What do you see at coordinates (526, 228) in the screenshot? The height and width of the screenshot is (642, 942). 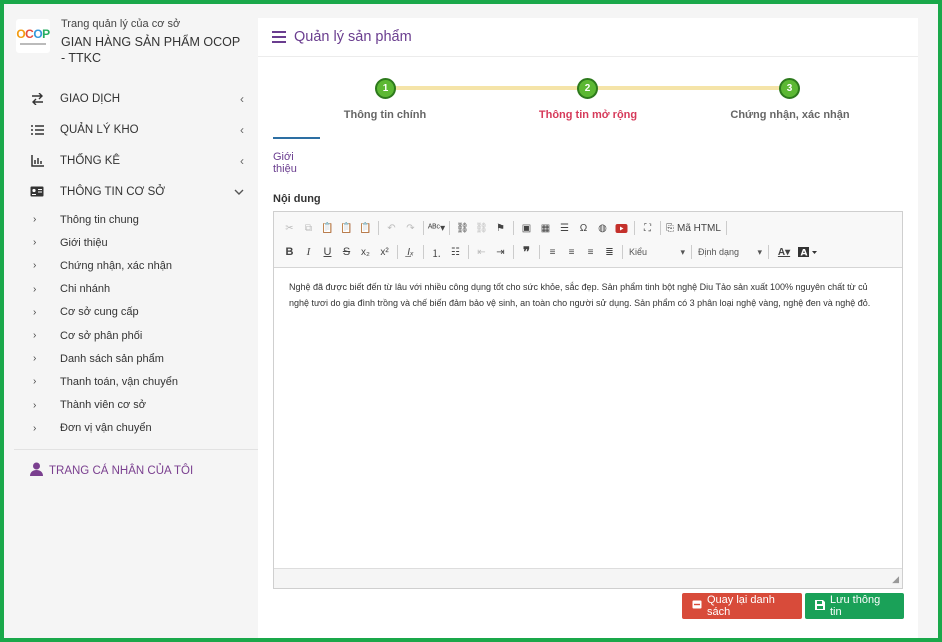 I see `image-icon: ▣` at bounding box center [526, 228].